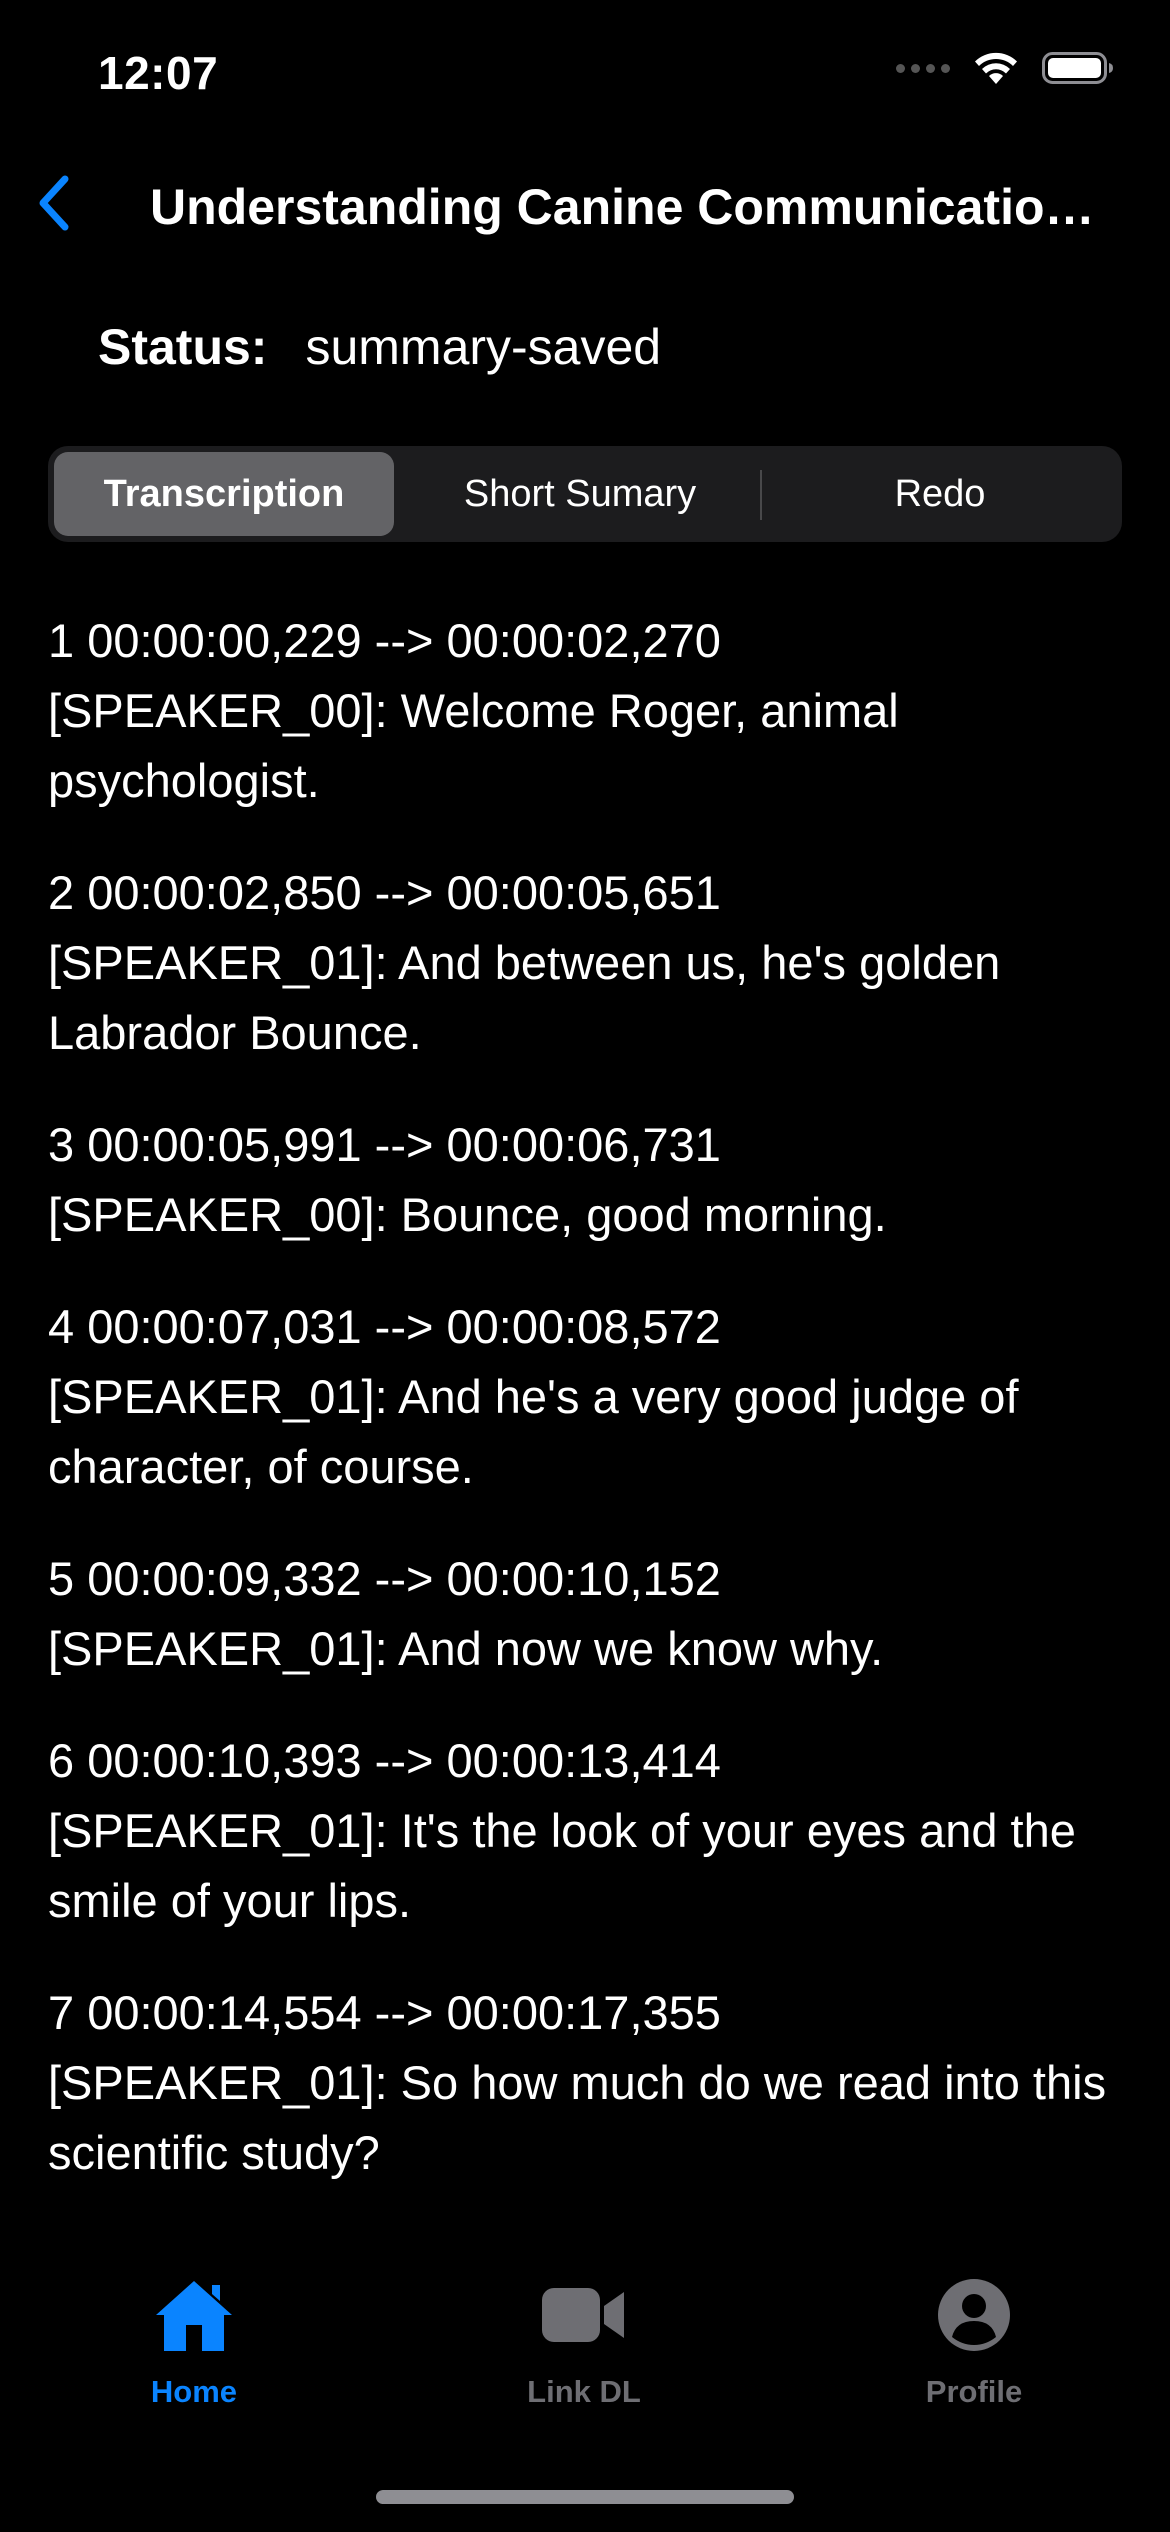 The width and height of the screenshot is (1170, 2532). Describe the element at coordinates (384, 1144) in the screenshot. I see `entry-timestamp: 3 00:00:05,991 --> 00:00:06,731` at that location.